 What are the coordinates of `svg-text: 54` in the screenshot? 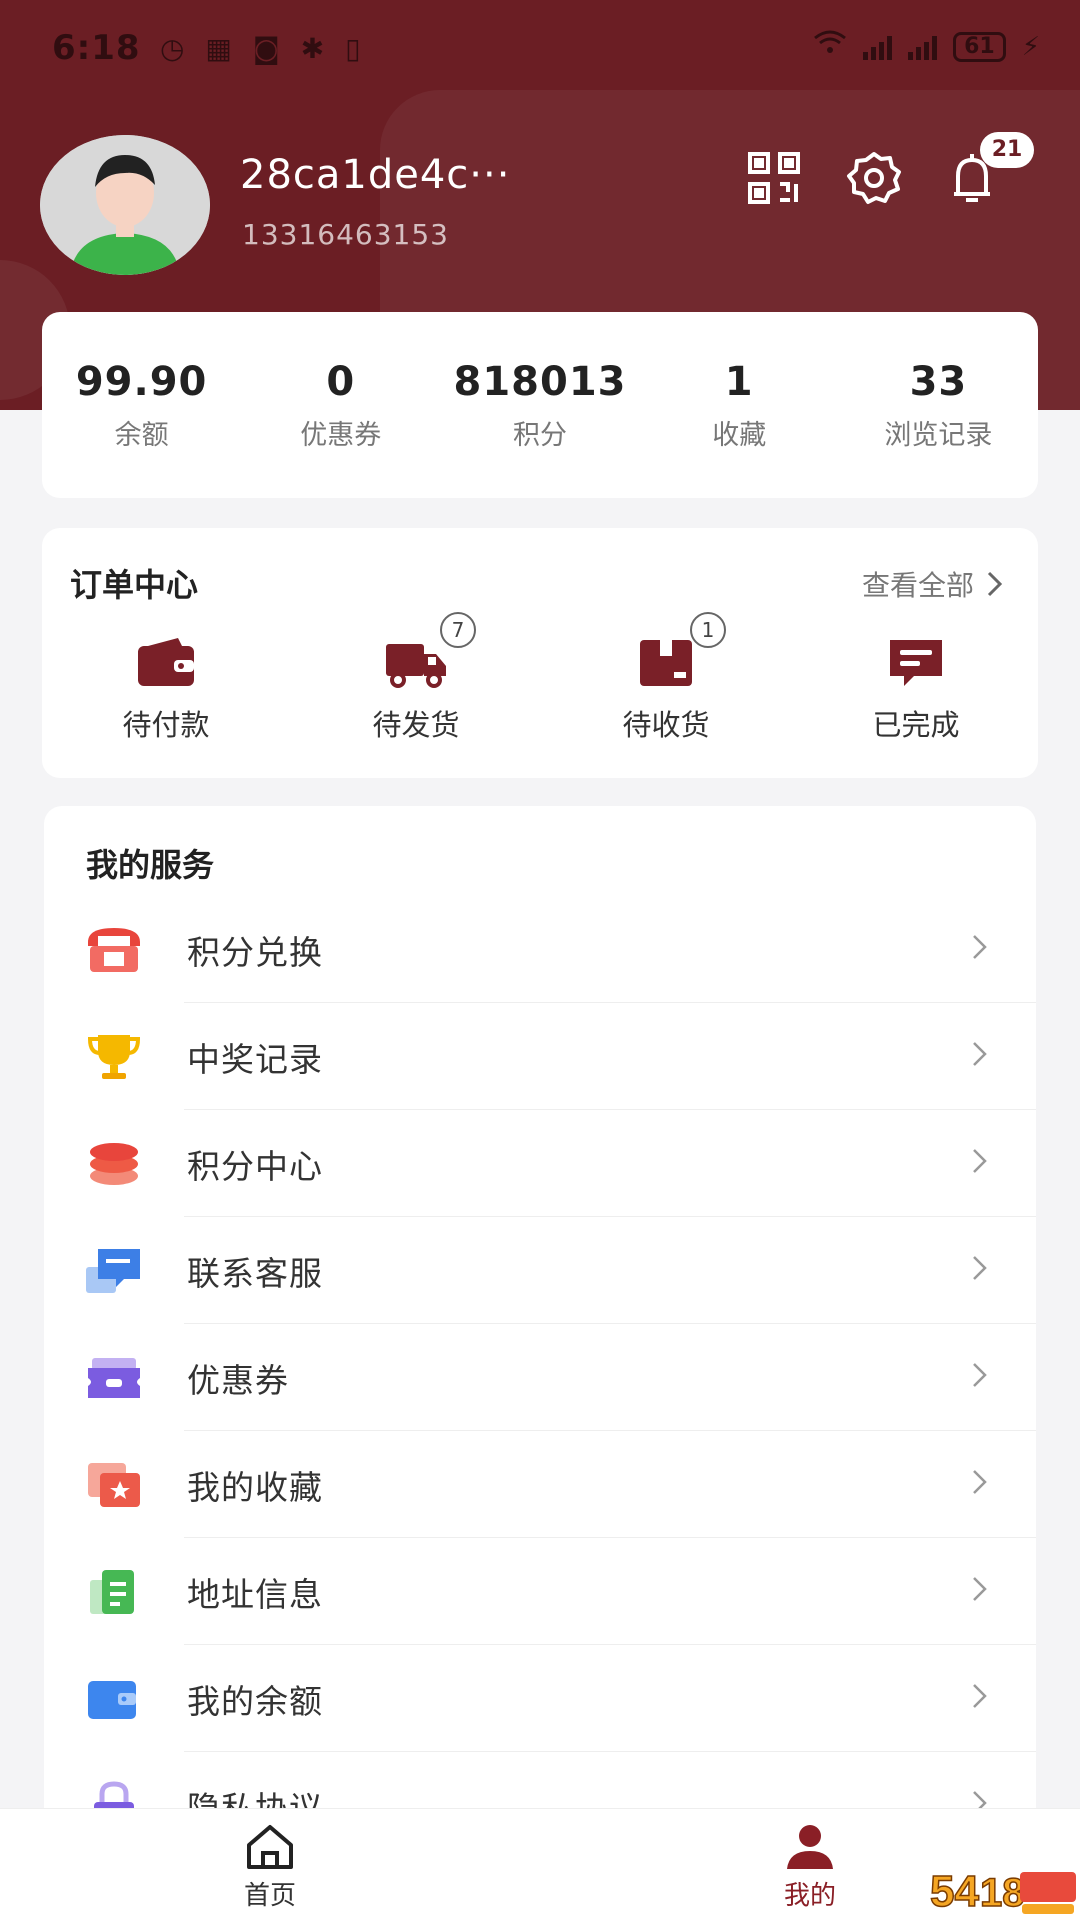 It's located at (954, 1891).